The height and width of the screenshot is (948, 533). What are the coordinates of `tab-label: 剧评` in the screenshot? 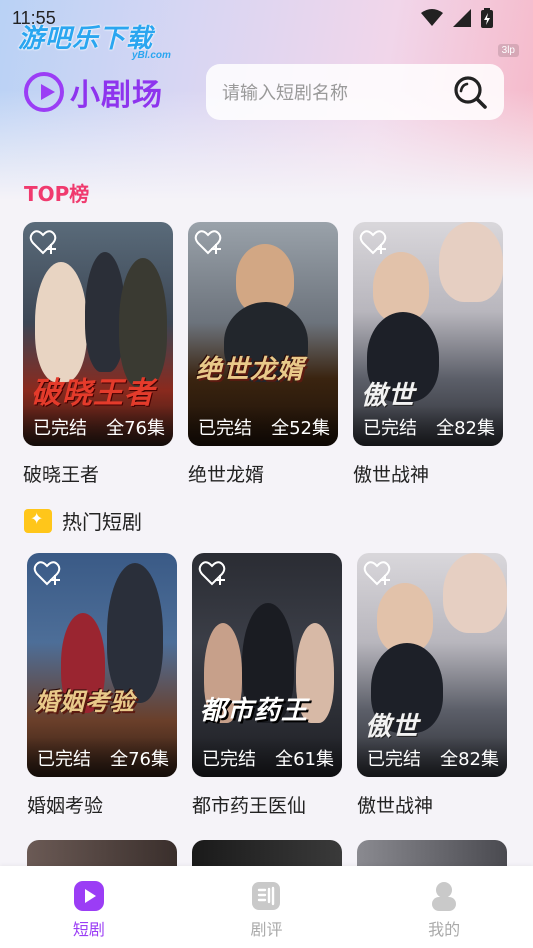 It's located at (266, 929).